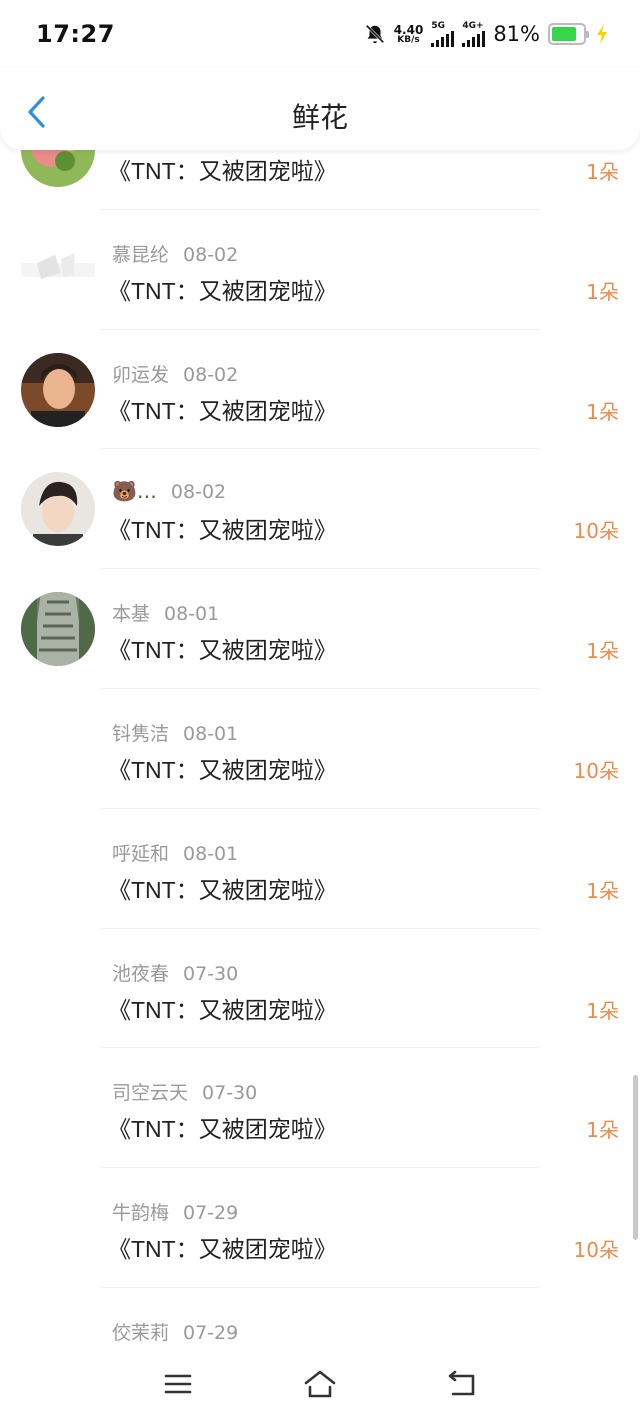 The image size is (640, 1422). What do you see at coordinates (141, 733) in the screenshot?
I see `user-name: 钭隽洁` at bounding box center [141, 733].